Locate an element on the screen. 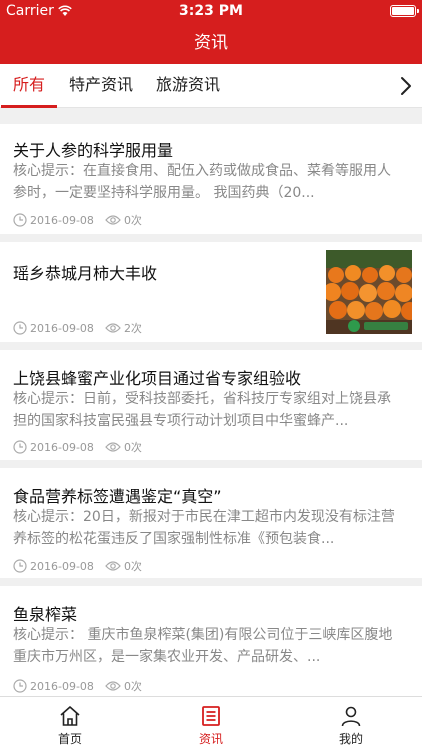 The width and height of the screenshot is (422, 750). home-icon is located at coordinates (70, 716).